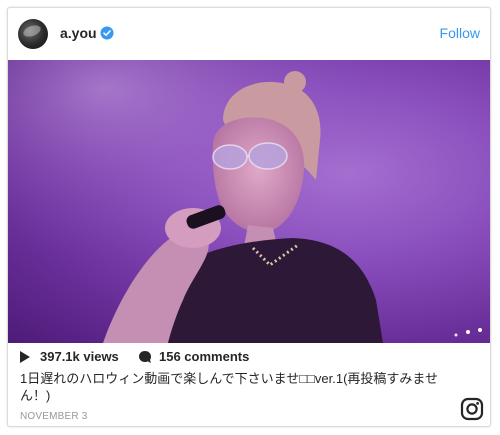 This screenshot has width=500, height=435. What do you see at coordinates (78, 33) in the screenshot?
I see `username: a.you` at bounding box center [78, 33].